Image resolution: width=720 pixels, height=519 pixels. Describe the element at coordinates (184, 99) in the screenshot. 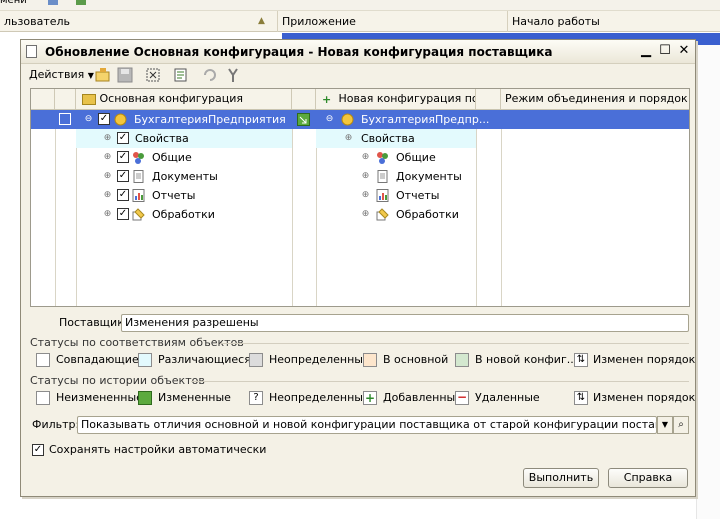

I see `grid-header-main-config: Основная конфигурация` at that location.